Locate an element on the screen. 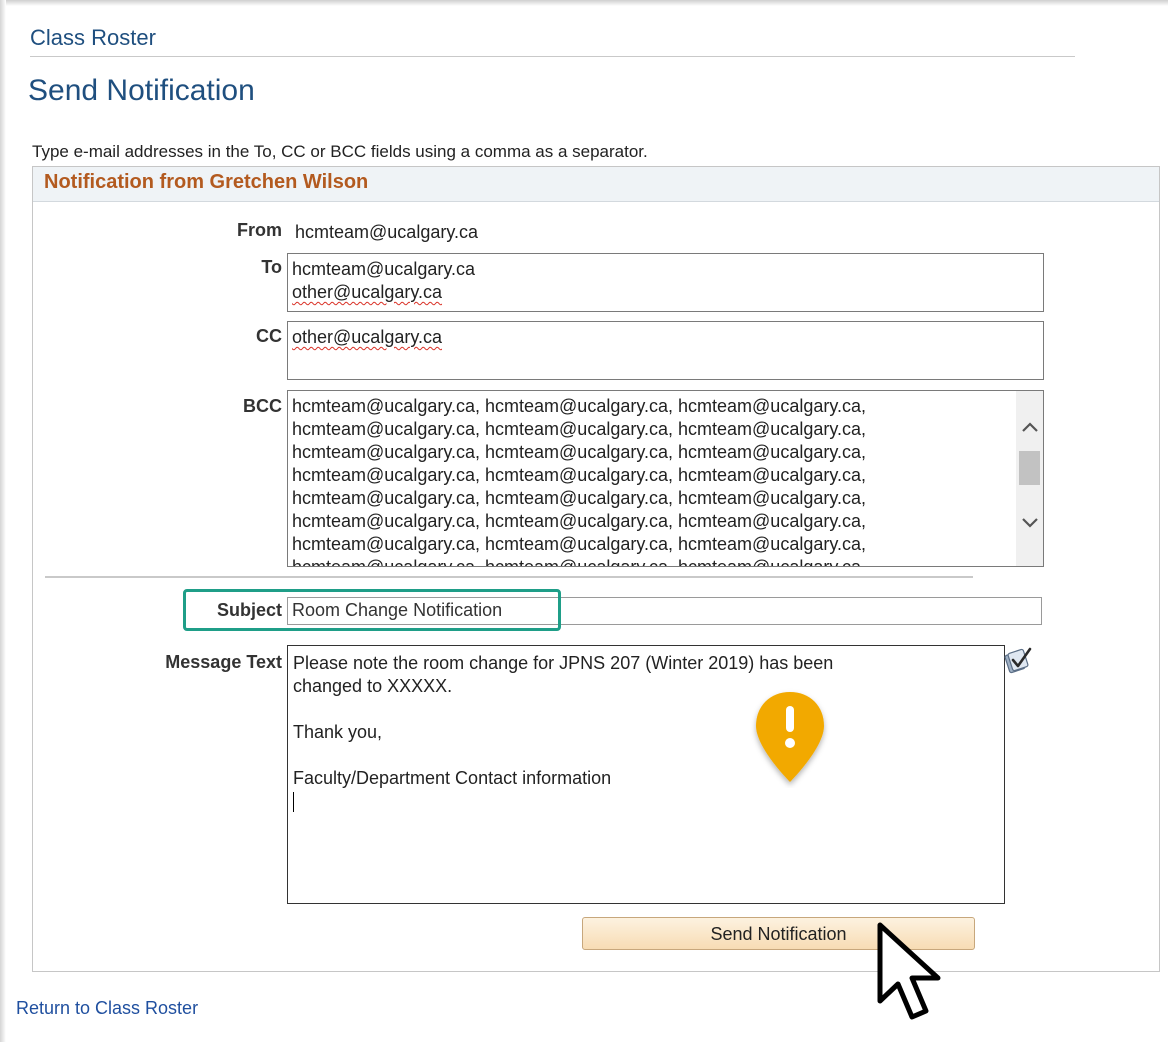  subject-highlight-box is located at coordinates (372, 610).